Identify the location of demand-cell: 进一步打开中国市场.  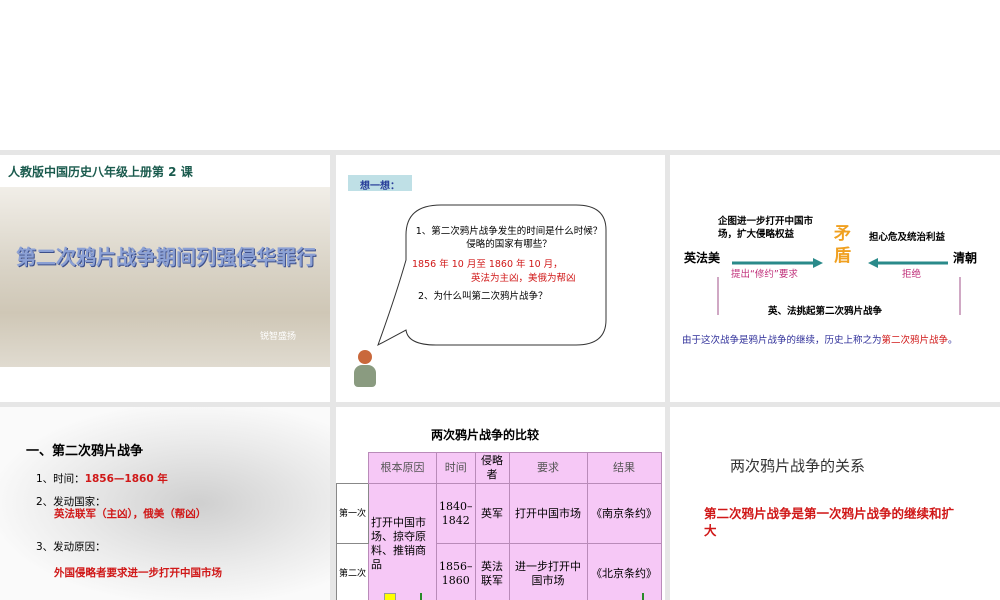
(548, 571).